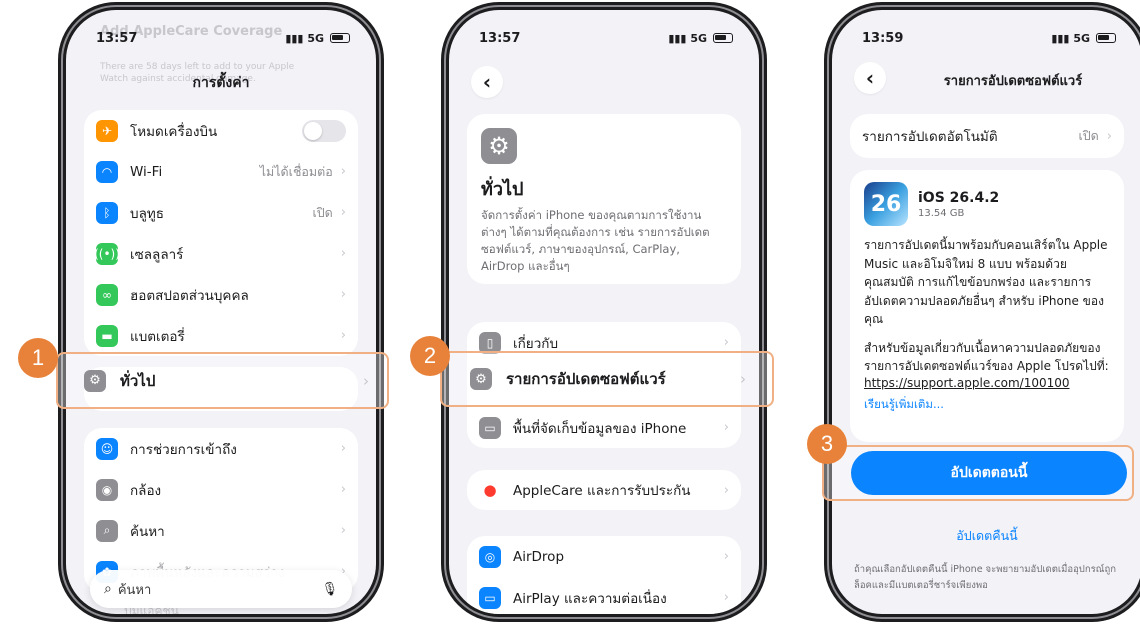 The width and height of the screenshot is (1140, 624). Describe the element at coordinates (183, 449) in the screenshot. I see `row-label: การช่วยการเข้าถึง` at that location.